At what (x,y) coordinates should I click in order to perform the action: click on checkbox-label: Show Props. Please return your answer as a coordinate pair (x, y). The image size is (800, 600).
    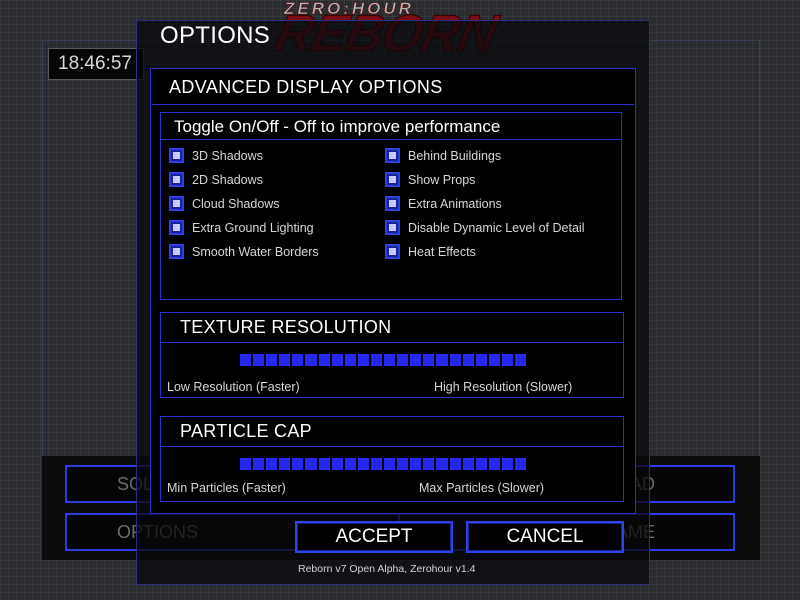
    Looking at the image, I should click on (442, 180).